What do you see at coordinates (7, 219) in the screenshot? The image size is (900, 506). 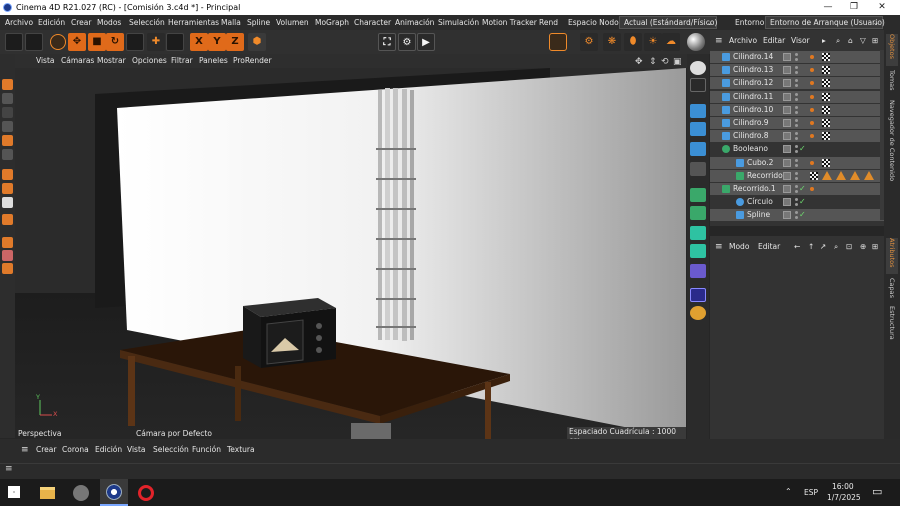 I see `lock-workplane-icon` at bounding box center [7, 219].